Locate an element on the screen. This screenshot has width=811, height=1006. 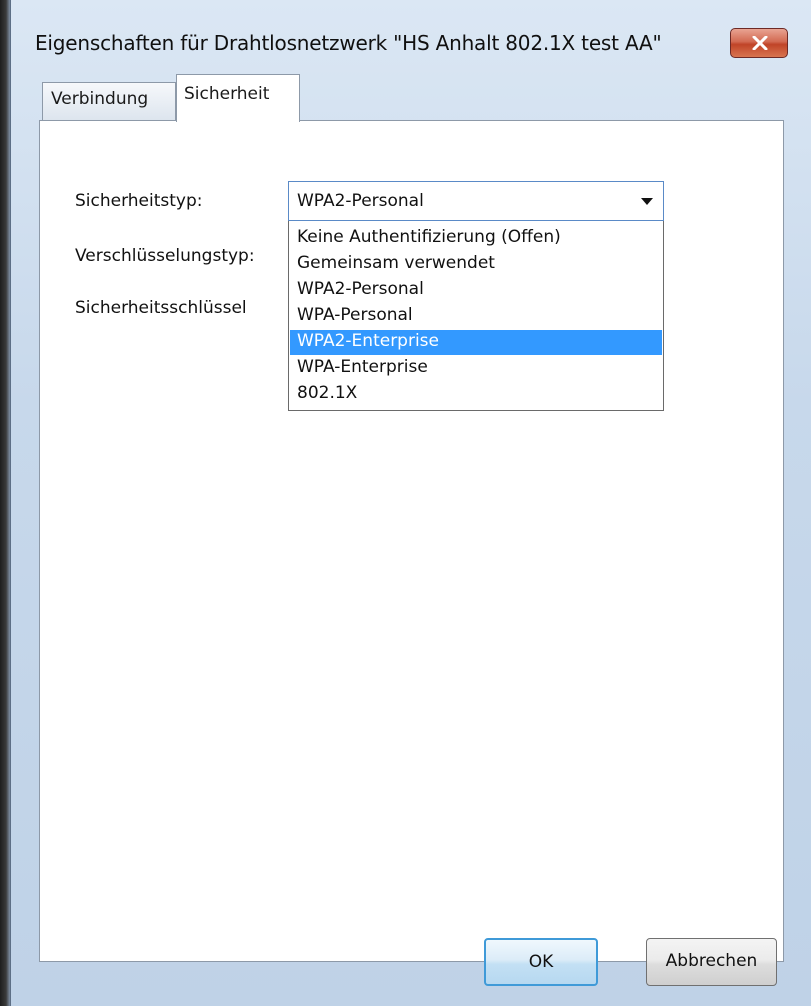
dropdown-option: WPA2-Enterprise is located at coordinates (476, 342).